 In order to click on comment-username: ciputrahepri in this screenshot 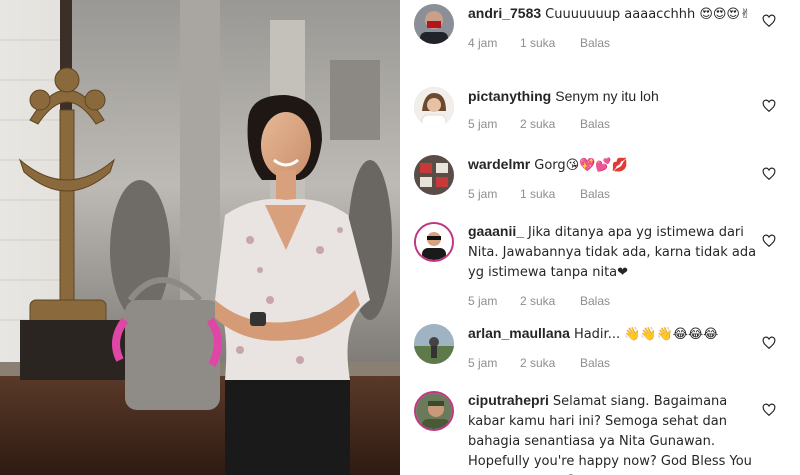, I will do `click(508, 400)`.